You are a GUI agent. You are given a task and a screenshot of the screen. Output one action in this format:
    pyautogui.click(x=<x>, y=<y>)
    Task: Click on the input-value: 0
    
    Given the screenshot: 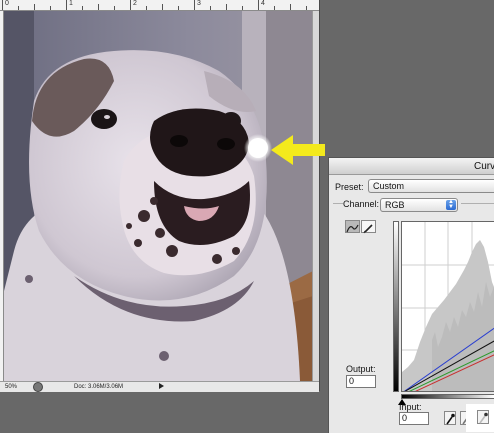 What is the action you would take?
    pyautogui.click(x=405, y=418)
    